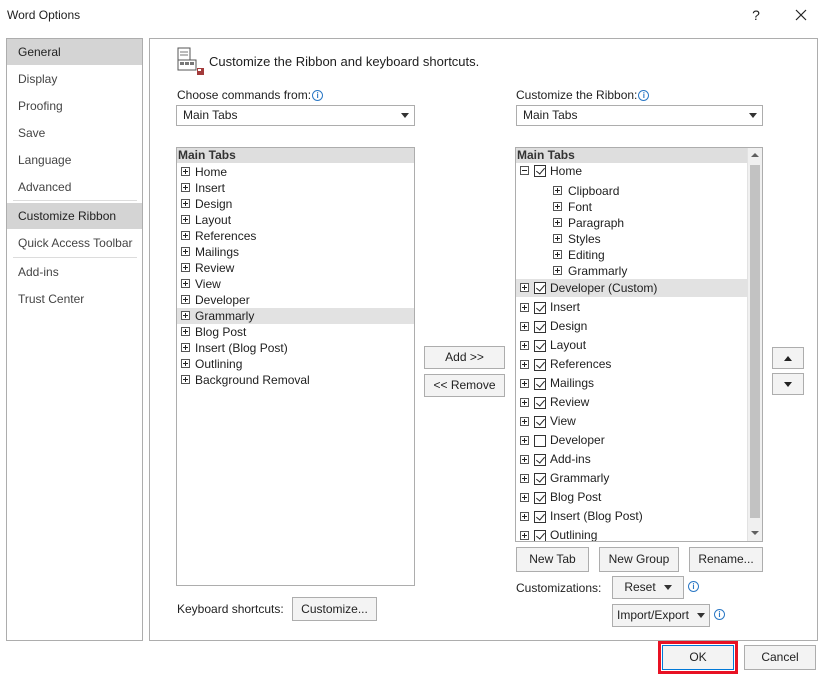 This screenshot has width=824, height=677. I want to click on sidebar-item-add-ins: Add-ins, so click(74, 272).